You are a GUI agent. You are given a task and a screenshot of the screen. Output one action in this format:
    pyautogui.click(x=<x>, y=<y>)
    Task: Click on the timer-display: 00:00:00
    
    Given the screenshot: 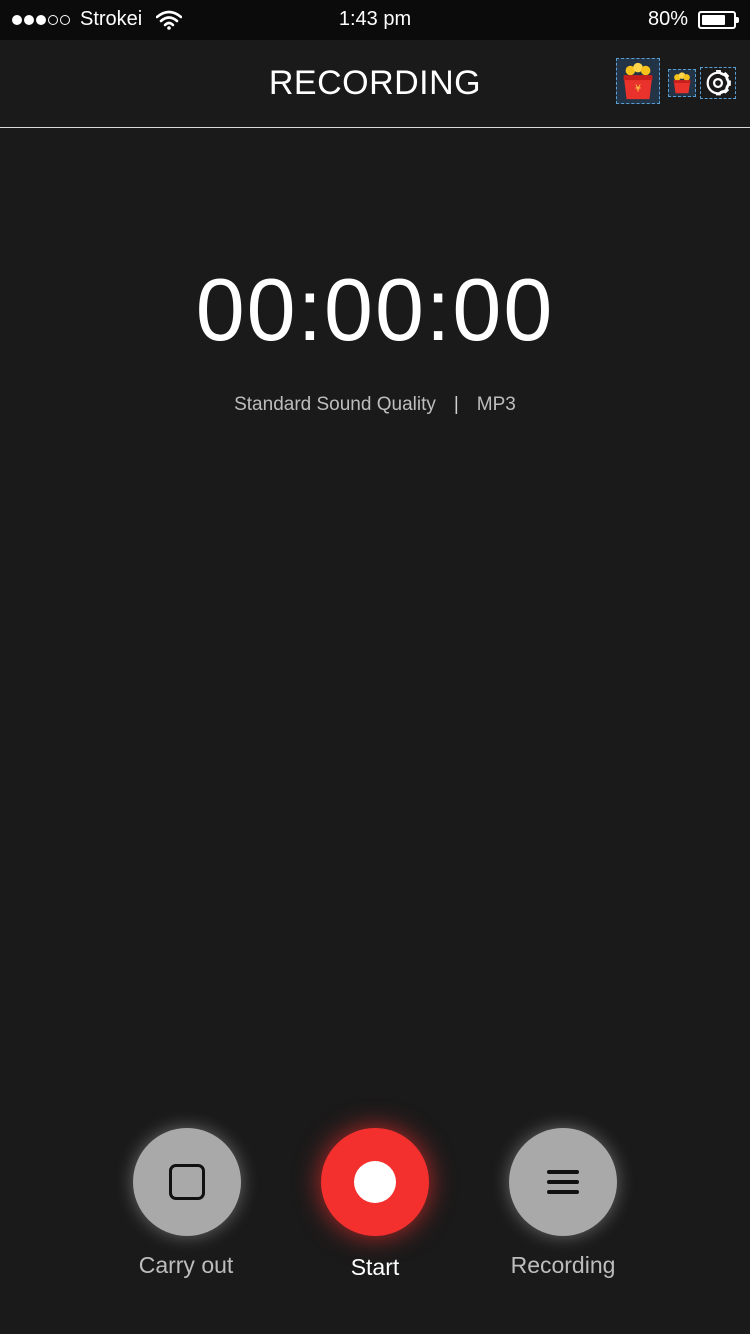 What is the action you would take?
    pyautogui.click(x=375, y=309)
    